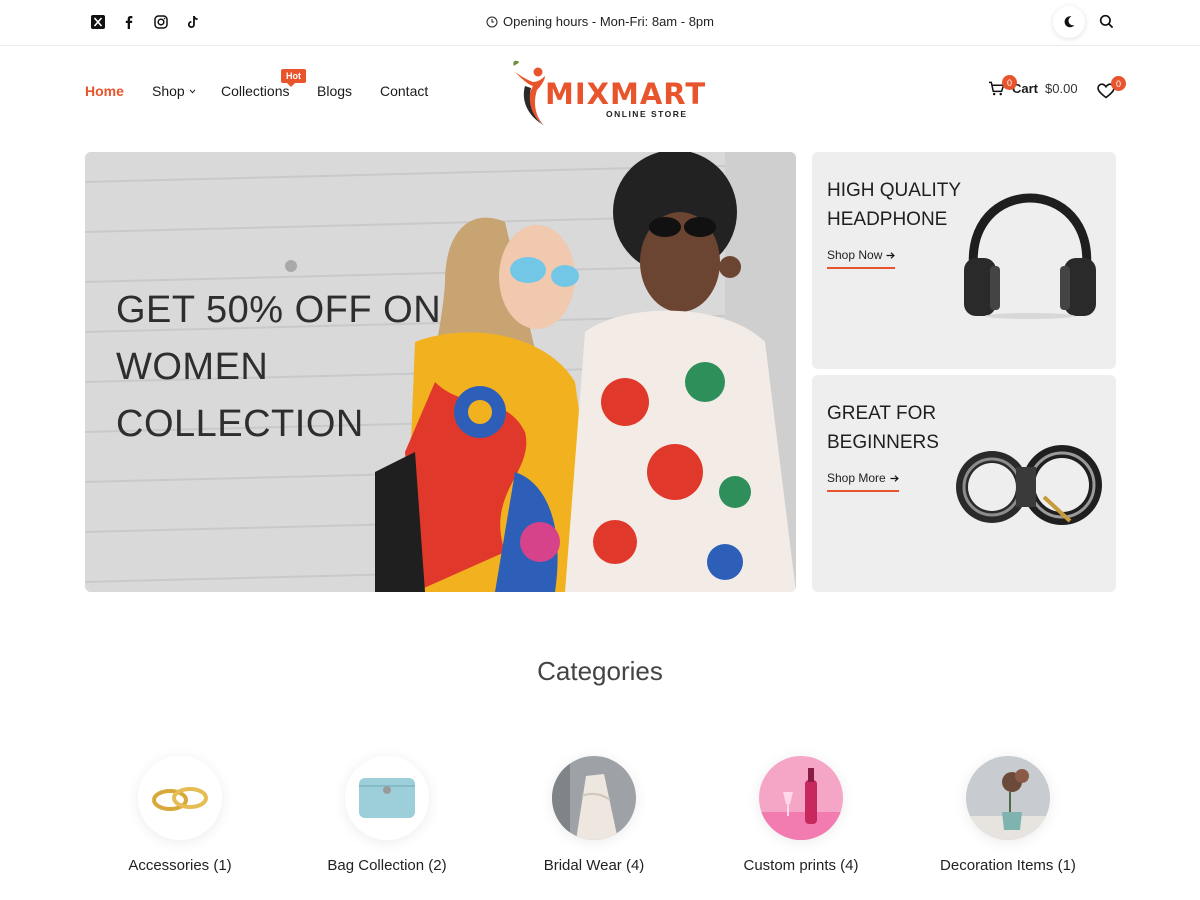  What do you see at coordinates (608, 21) in the screenshot?
I see `opening-hours-text: Opening hours - Mon-Fri: 8am - 8pm` at bounding box center [608, 21].